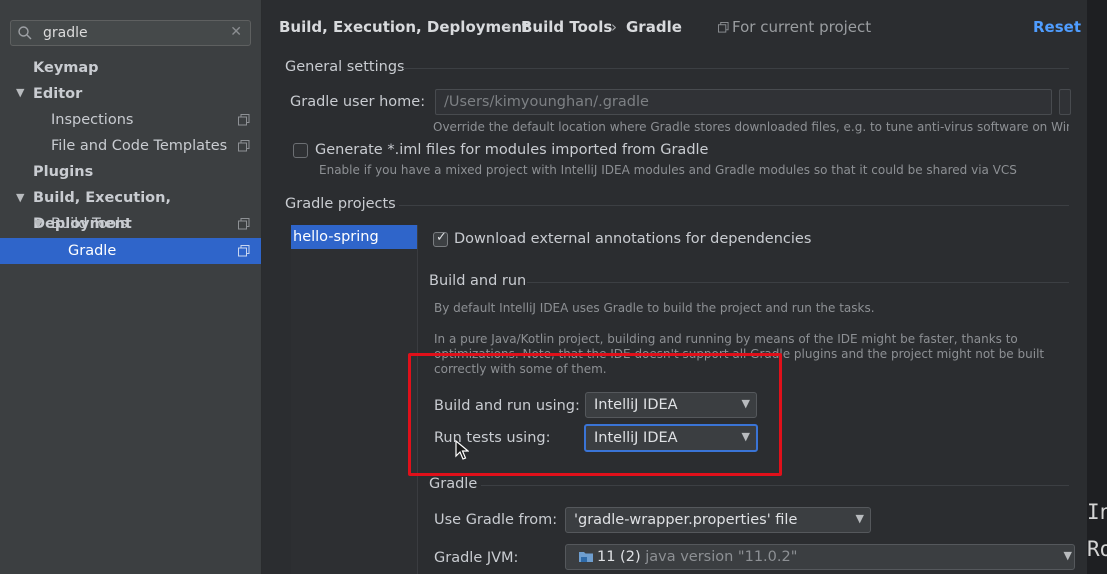 The image size is (1107, 574). Describe the element at coordinates (89, 224) in the screenshot. I see `sidebar-item-build-tools: Build Tools` at that location.